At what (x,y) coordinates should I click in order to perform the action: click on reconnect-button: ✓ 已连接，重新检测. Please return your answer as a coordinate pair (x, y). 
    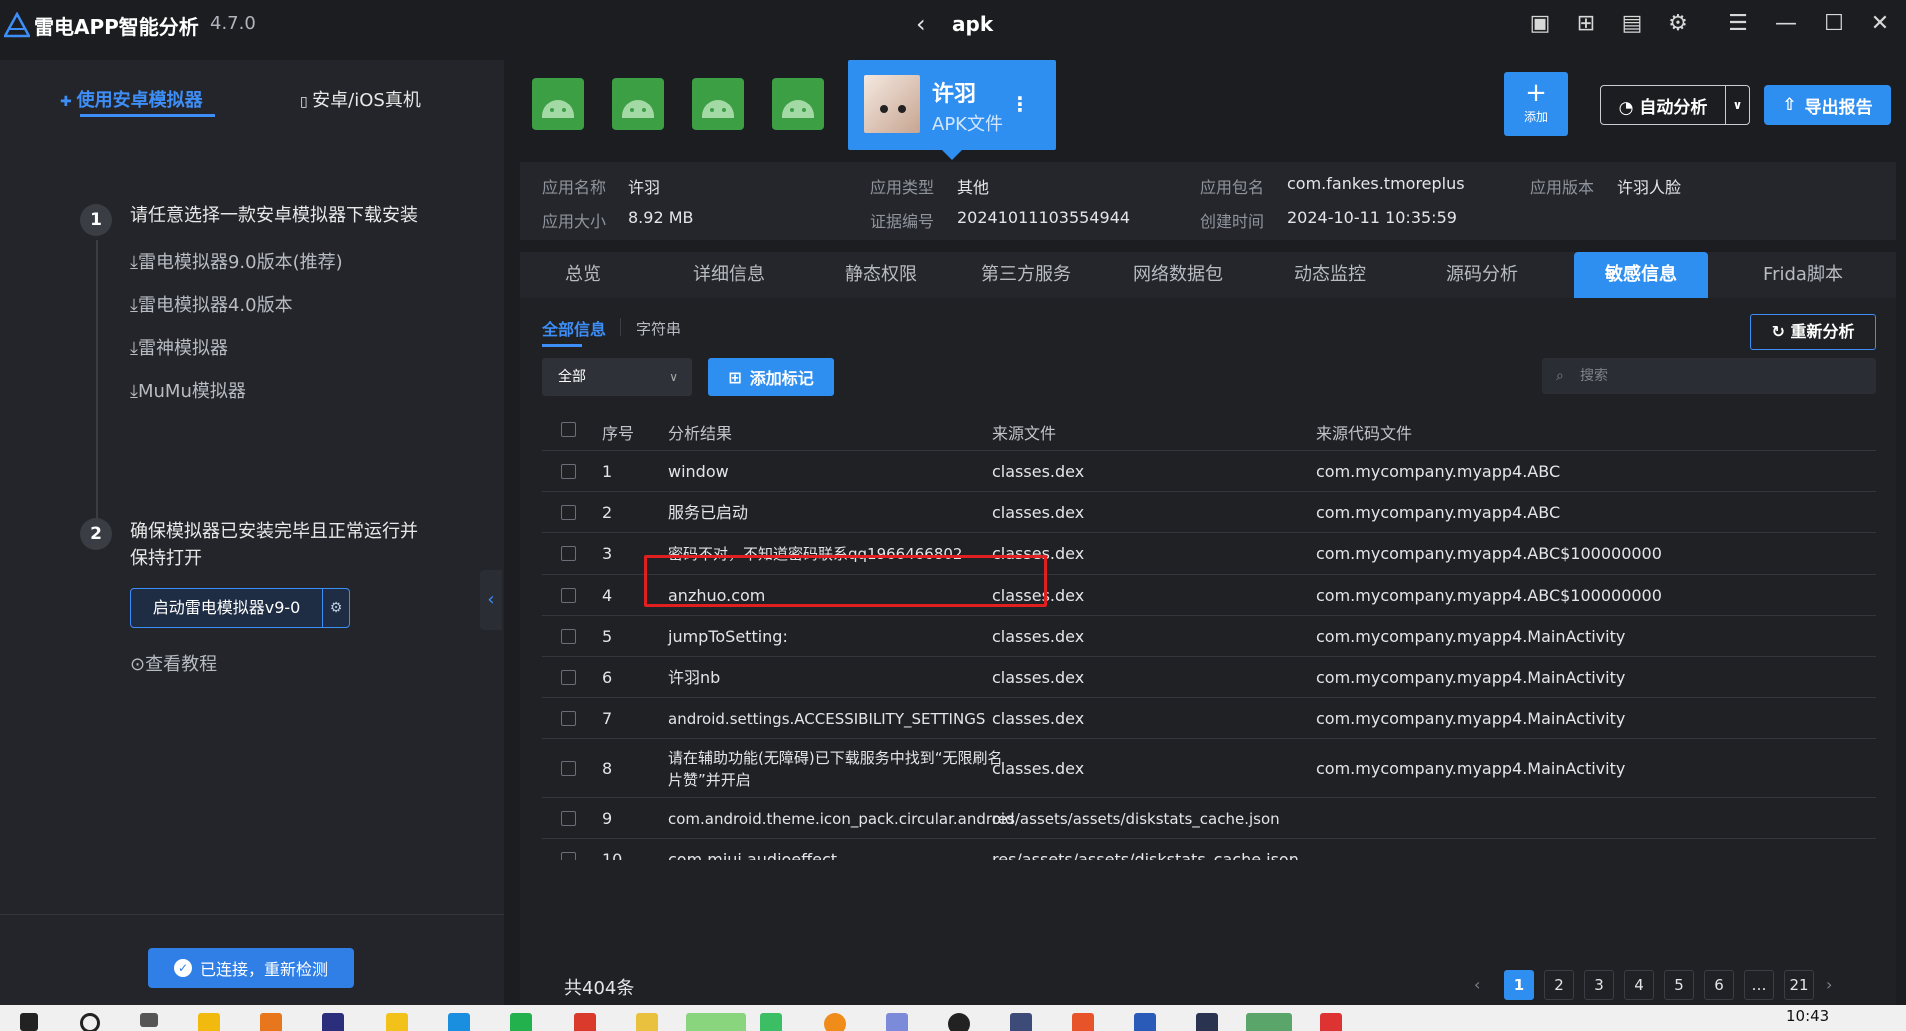
    Looking at the image, I should click on (251, 968).